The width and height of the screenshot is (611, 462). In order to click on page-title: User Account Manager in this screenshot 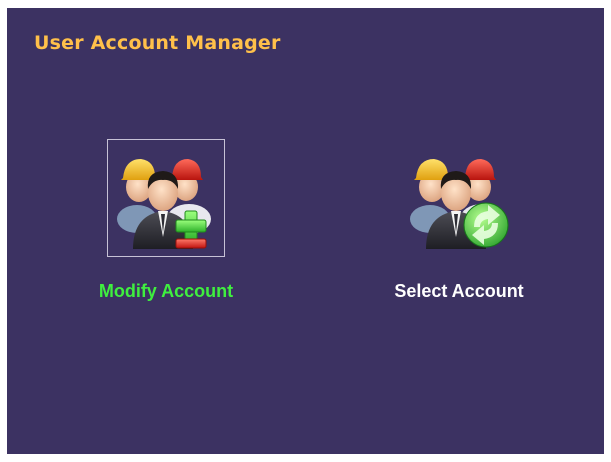, I will do `click(157, 43)`.